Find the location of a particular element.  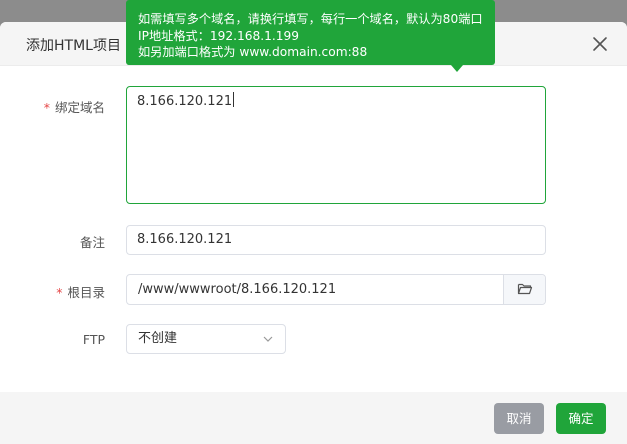

root-path-input: /www/wwwroot/8.166.120.121 is located at coordinates (336, 289).